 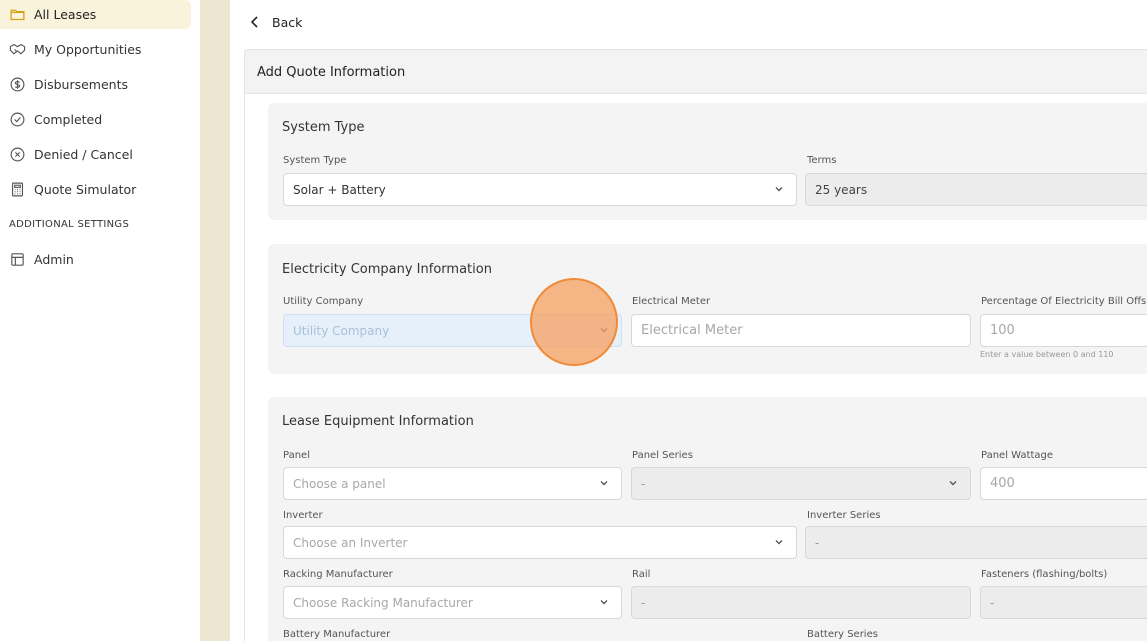 What do you see at coordinates (88, 49) in the screenshot?
I see `sidebar-item-label: My Opportunities` at bounding box center [88, 49].